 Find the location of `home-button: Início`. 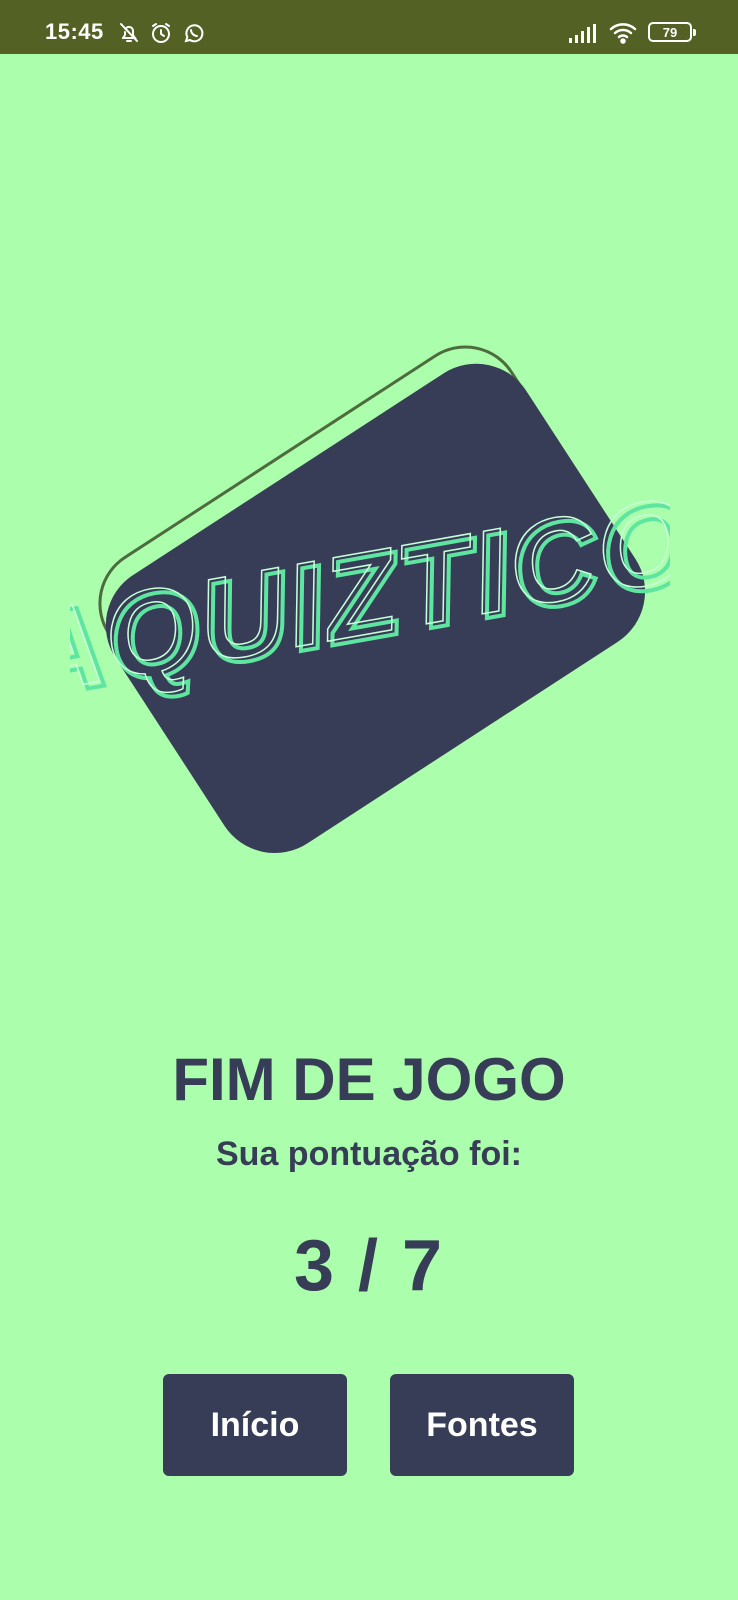

home-button: Início is located at coordinates (255, 1425).